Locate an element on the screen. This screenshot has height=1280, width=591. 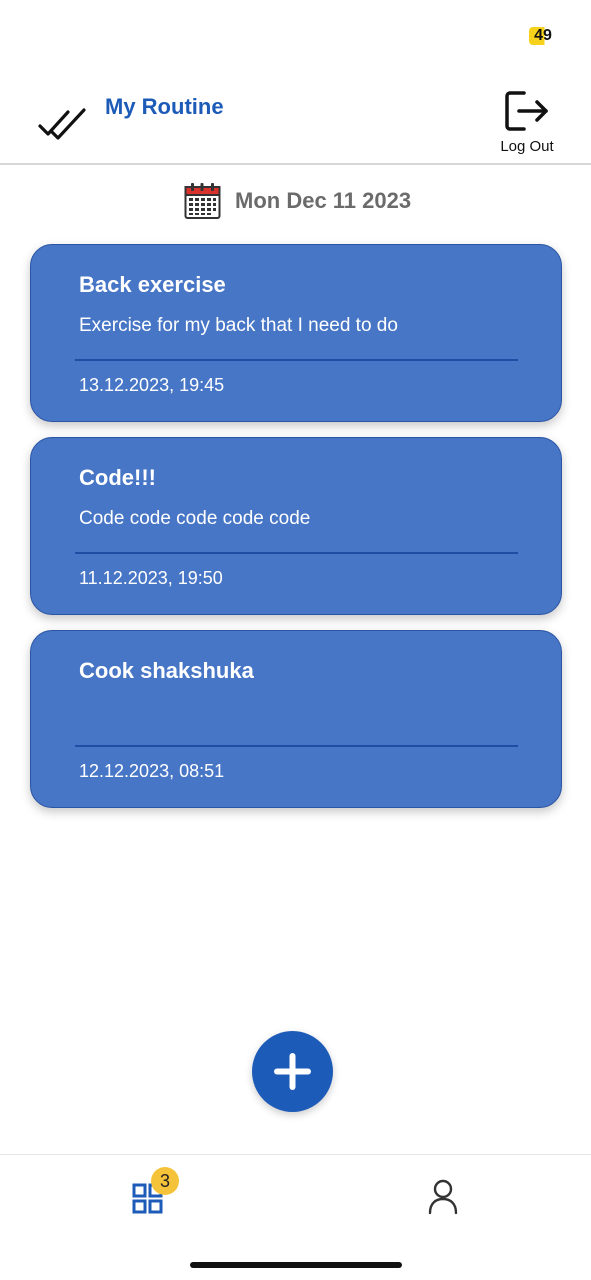
current-date: Mon Dec 11 2023 is located at coordinates (323, 200).